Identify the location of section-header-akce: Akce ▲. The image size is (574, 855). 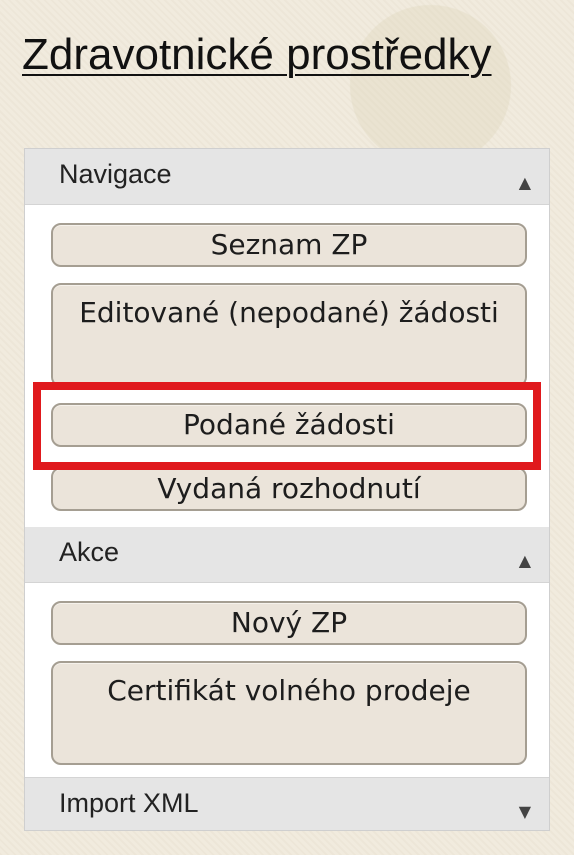
(287, 555).